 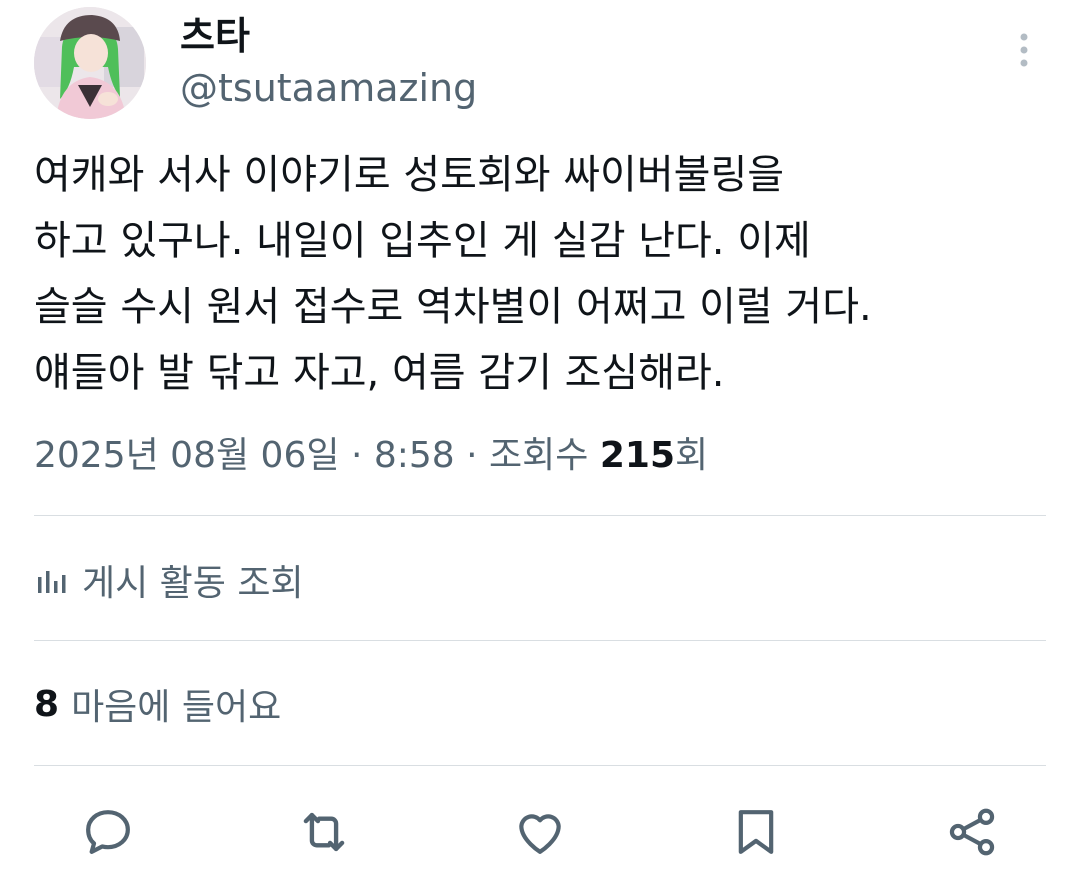 I want to click on more-options-button, so click(x=1024, y=50).